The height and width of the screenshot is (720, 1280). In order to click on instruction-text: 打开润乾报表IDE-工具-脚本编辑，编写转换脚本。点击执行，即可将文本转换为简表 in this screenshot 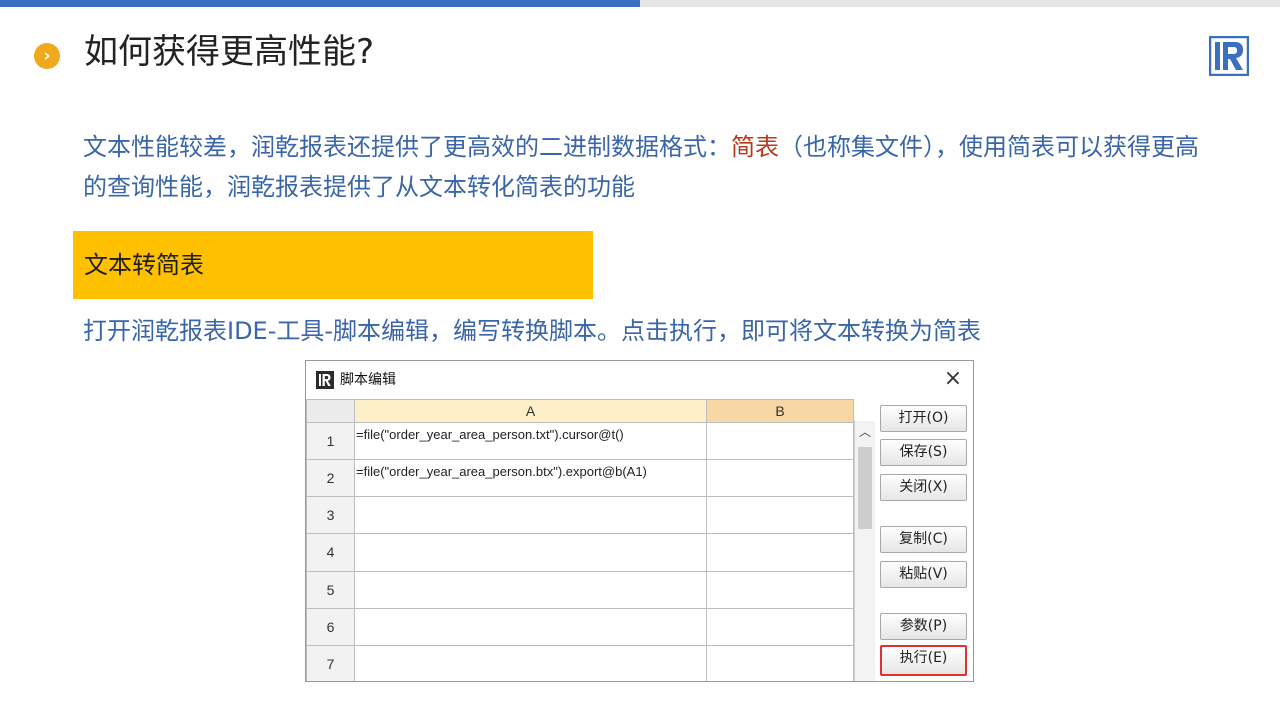, I will do `click(532, 331)`.